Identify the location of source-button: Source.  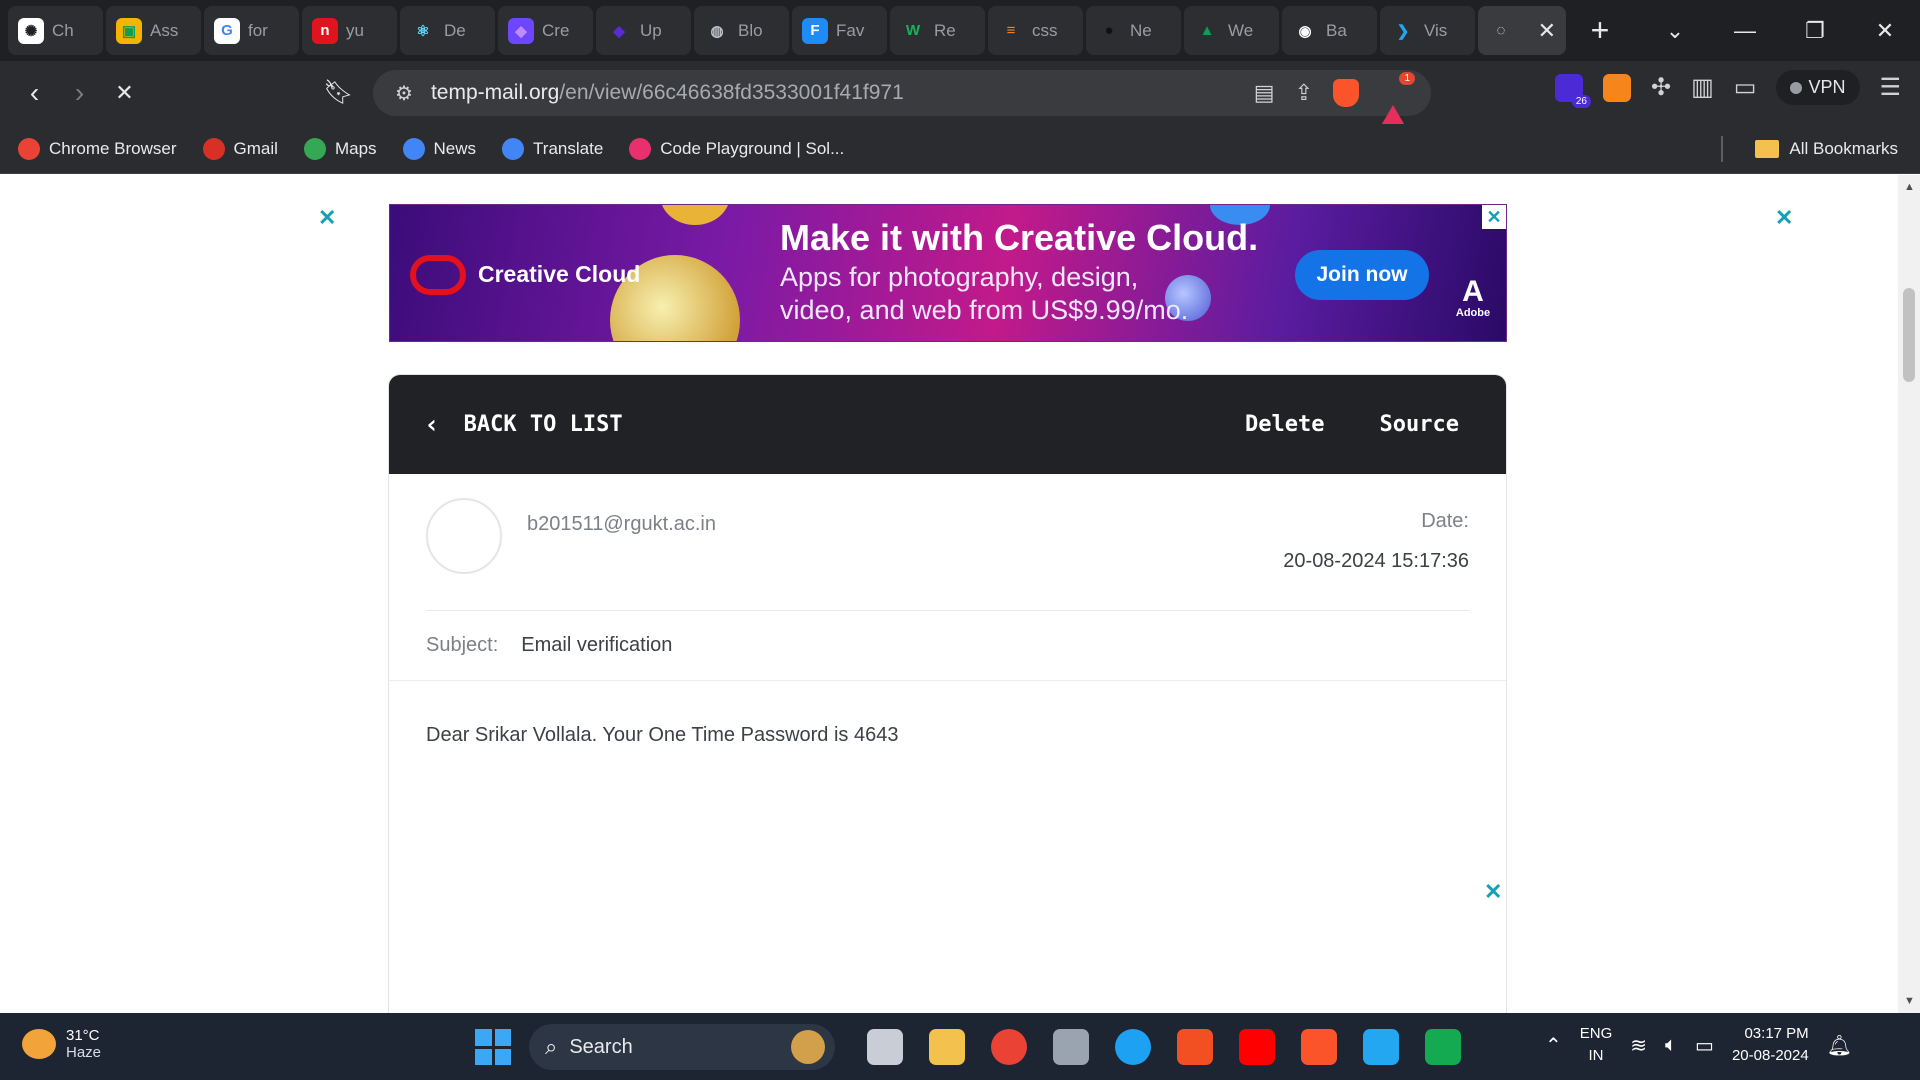
(1419, 424).